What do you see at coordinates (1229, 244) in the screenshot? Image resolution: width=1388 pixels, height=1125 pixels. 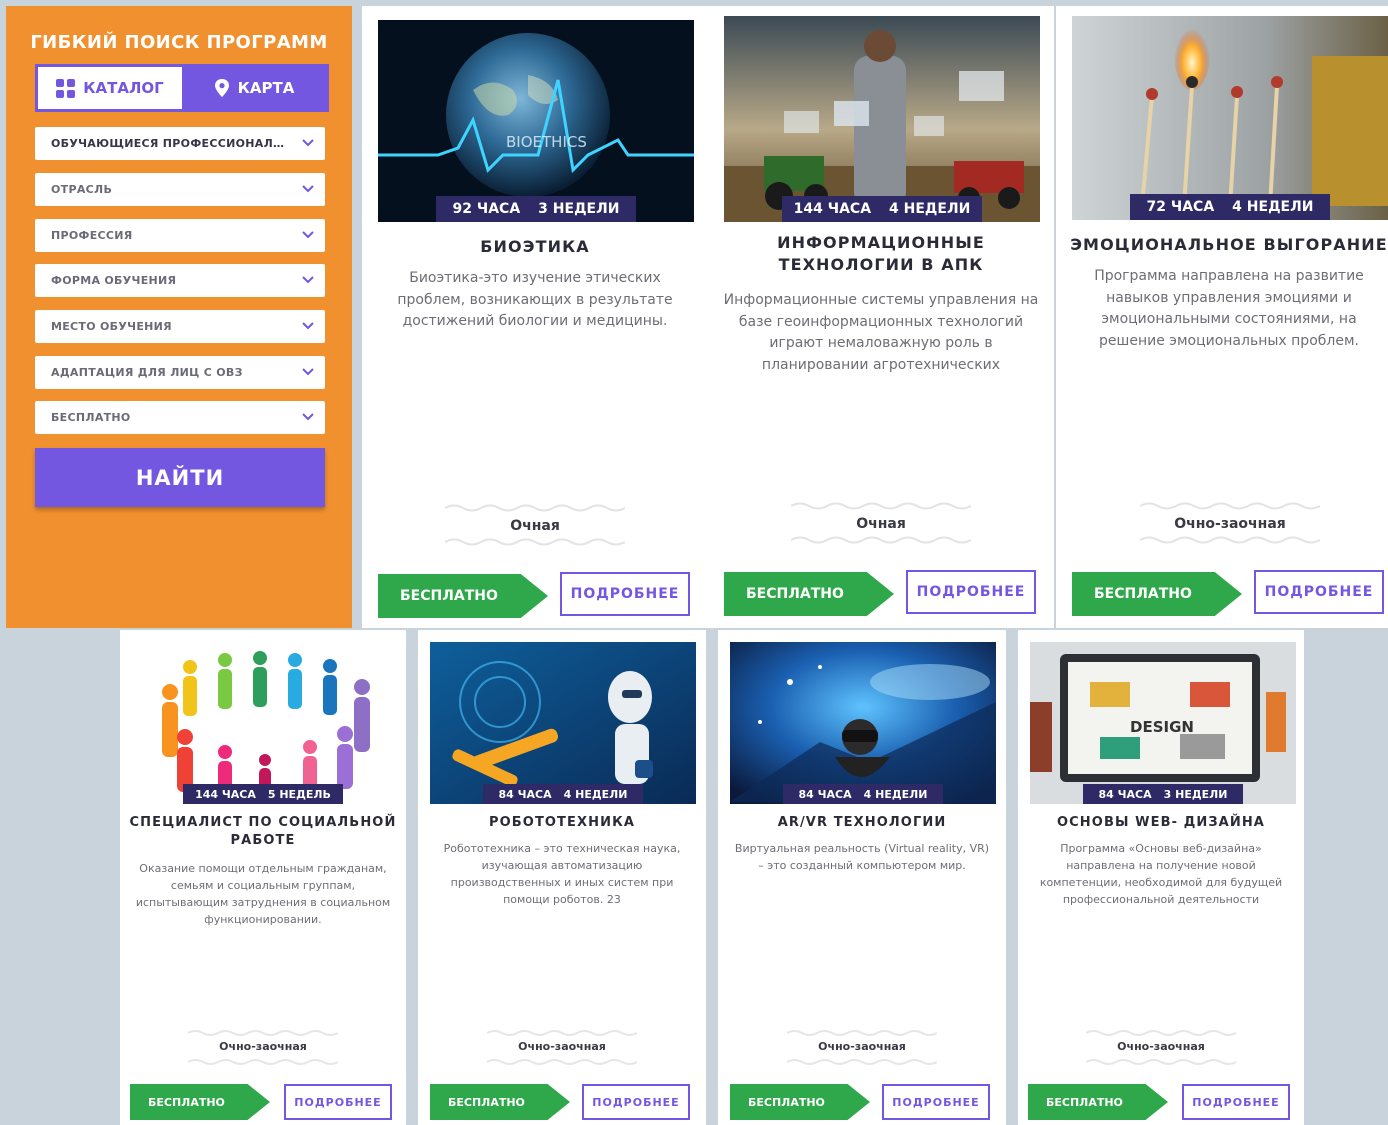 I see `program-title: ЭМОЦИОНАЛЬНОЕ ВЫГОРАНИЕ` at bounding box center [1229, 244].